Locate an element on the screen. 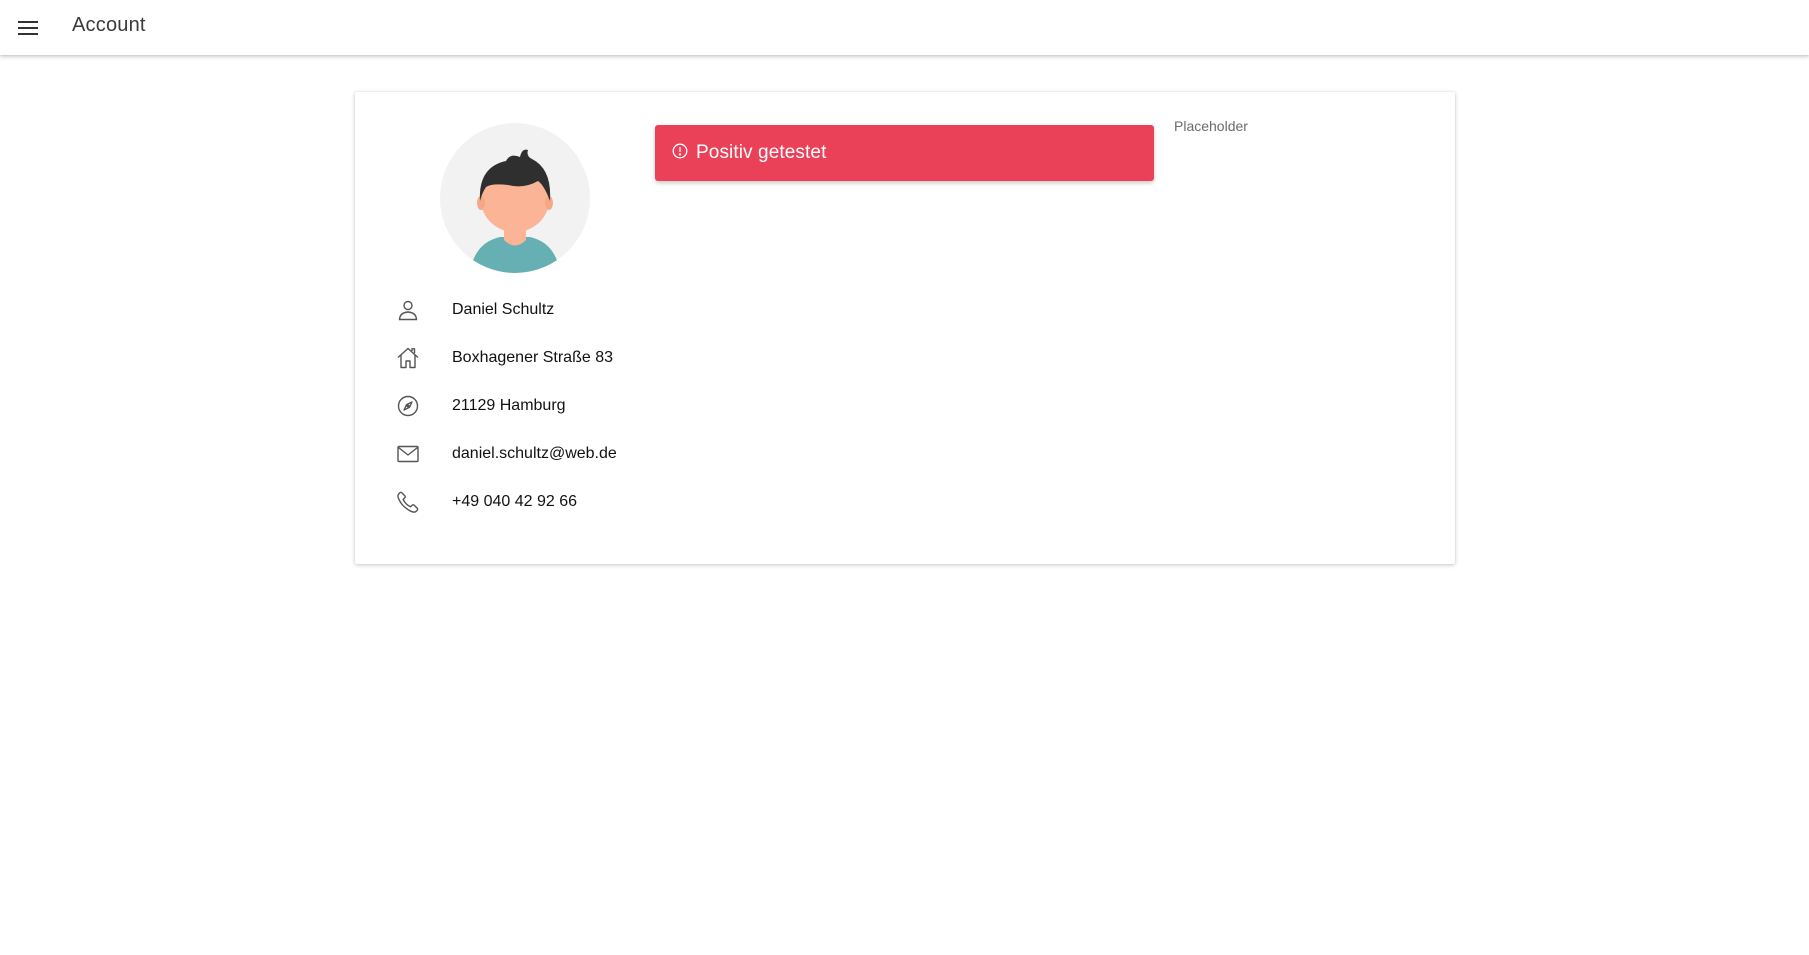 The image size is (1809, 955). info-row-street: Boxhagener Straße 83 is located at coordinates (504, 358).